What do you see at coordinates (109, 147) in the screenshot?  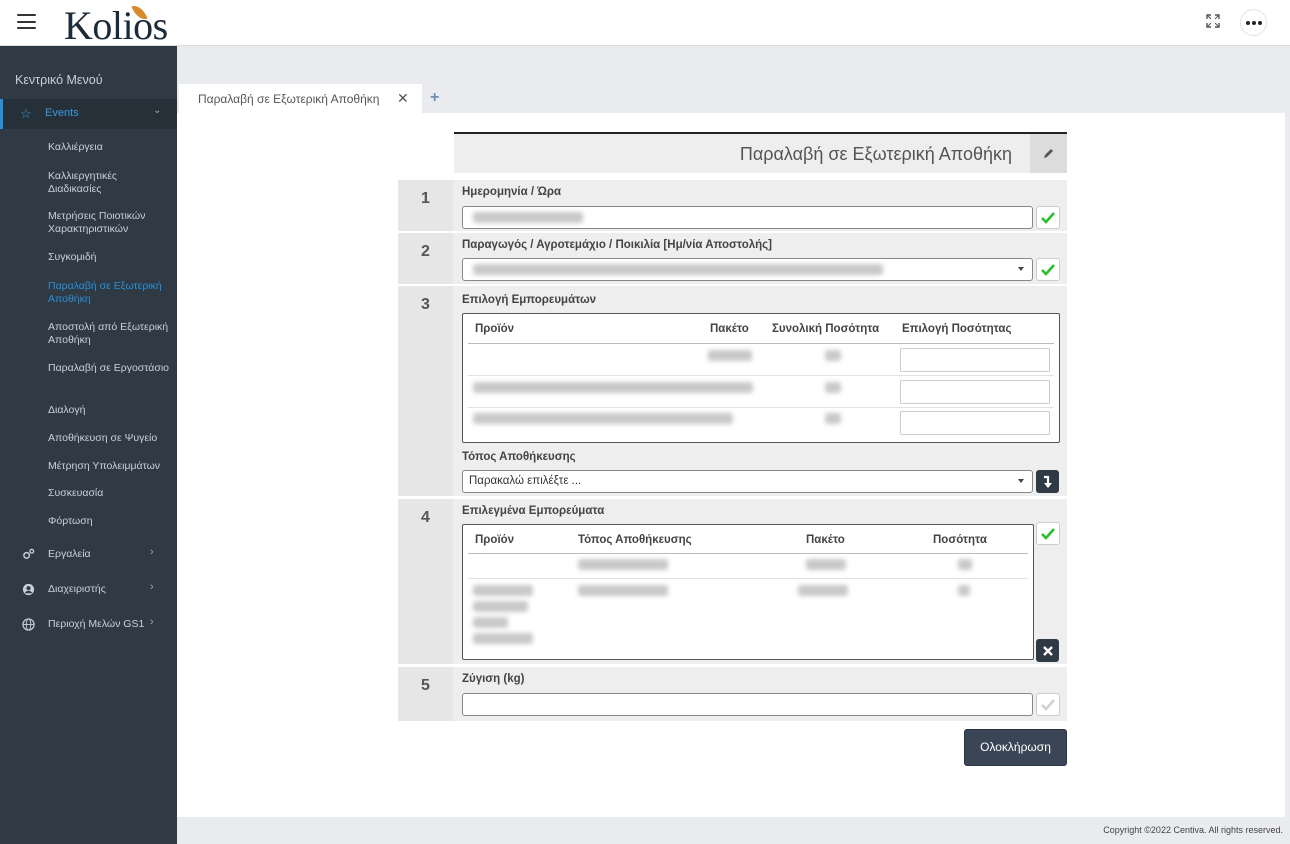 I see `sidebar-subitem: Καλλιέργεια` at bounding box center [109, 147].